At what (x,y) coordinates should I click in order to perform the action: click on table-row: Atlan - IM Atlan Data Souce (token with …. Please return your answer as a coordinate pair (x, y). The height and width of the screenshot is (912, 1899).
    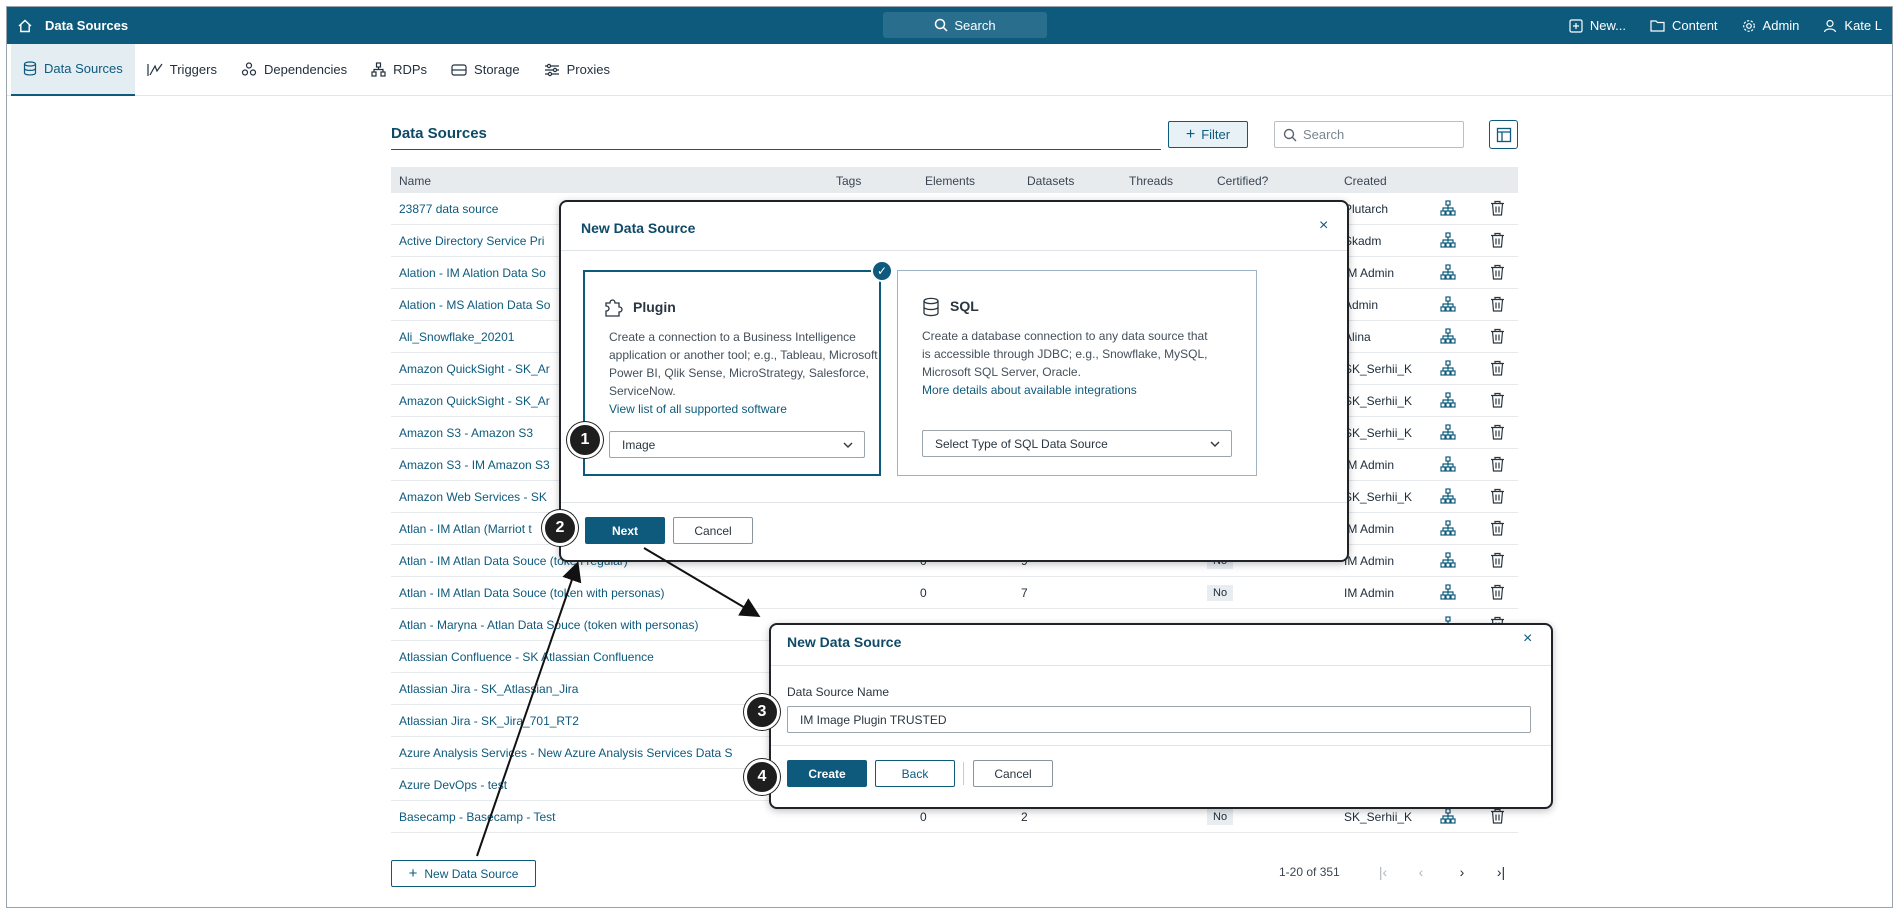
    Looking at the image, I should click on (954, 593).